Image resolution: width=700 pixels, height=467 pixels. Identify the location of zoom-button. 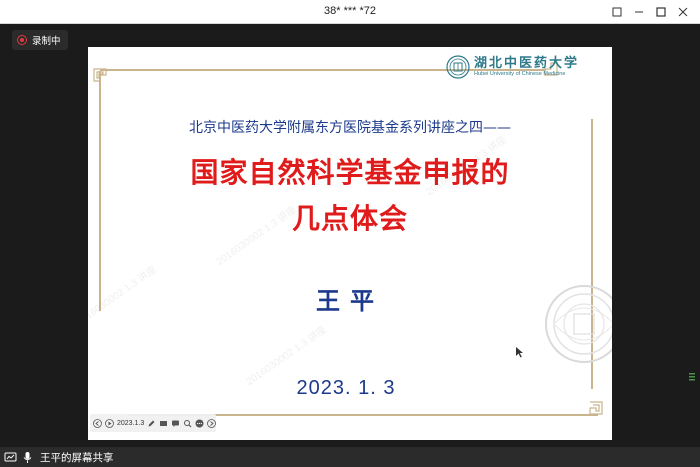
(187, 423).